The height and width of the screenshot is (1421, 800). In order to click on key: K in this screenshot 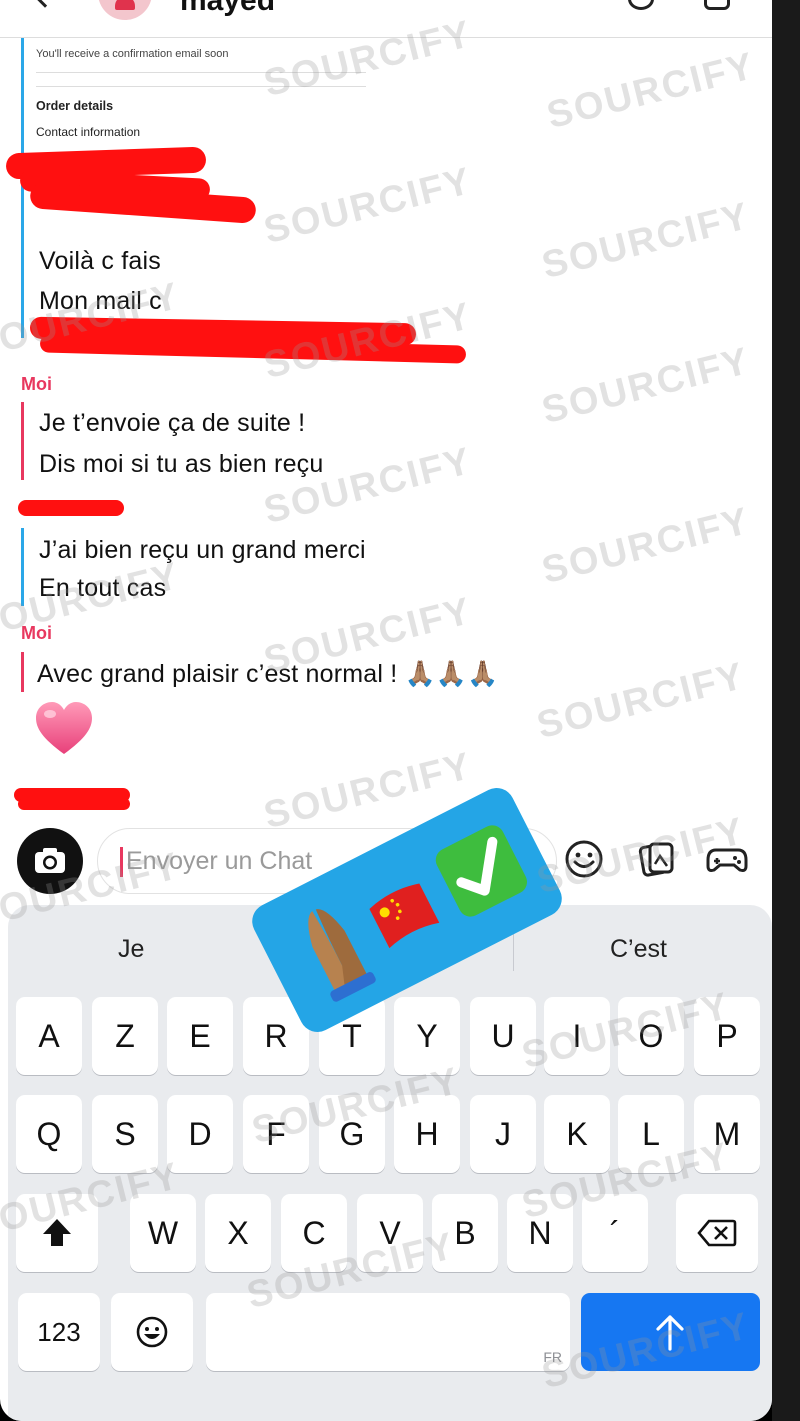, I will do `click(577, 1134)`.